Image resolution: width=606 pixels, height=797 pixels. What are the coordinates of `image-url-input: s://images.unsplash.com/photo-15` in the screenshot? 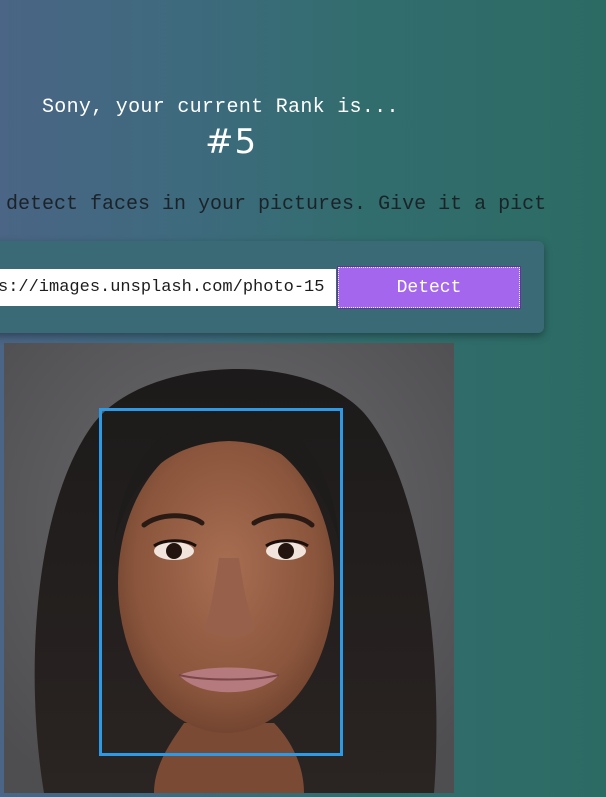 It's located at (168, 287).